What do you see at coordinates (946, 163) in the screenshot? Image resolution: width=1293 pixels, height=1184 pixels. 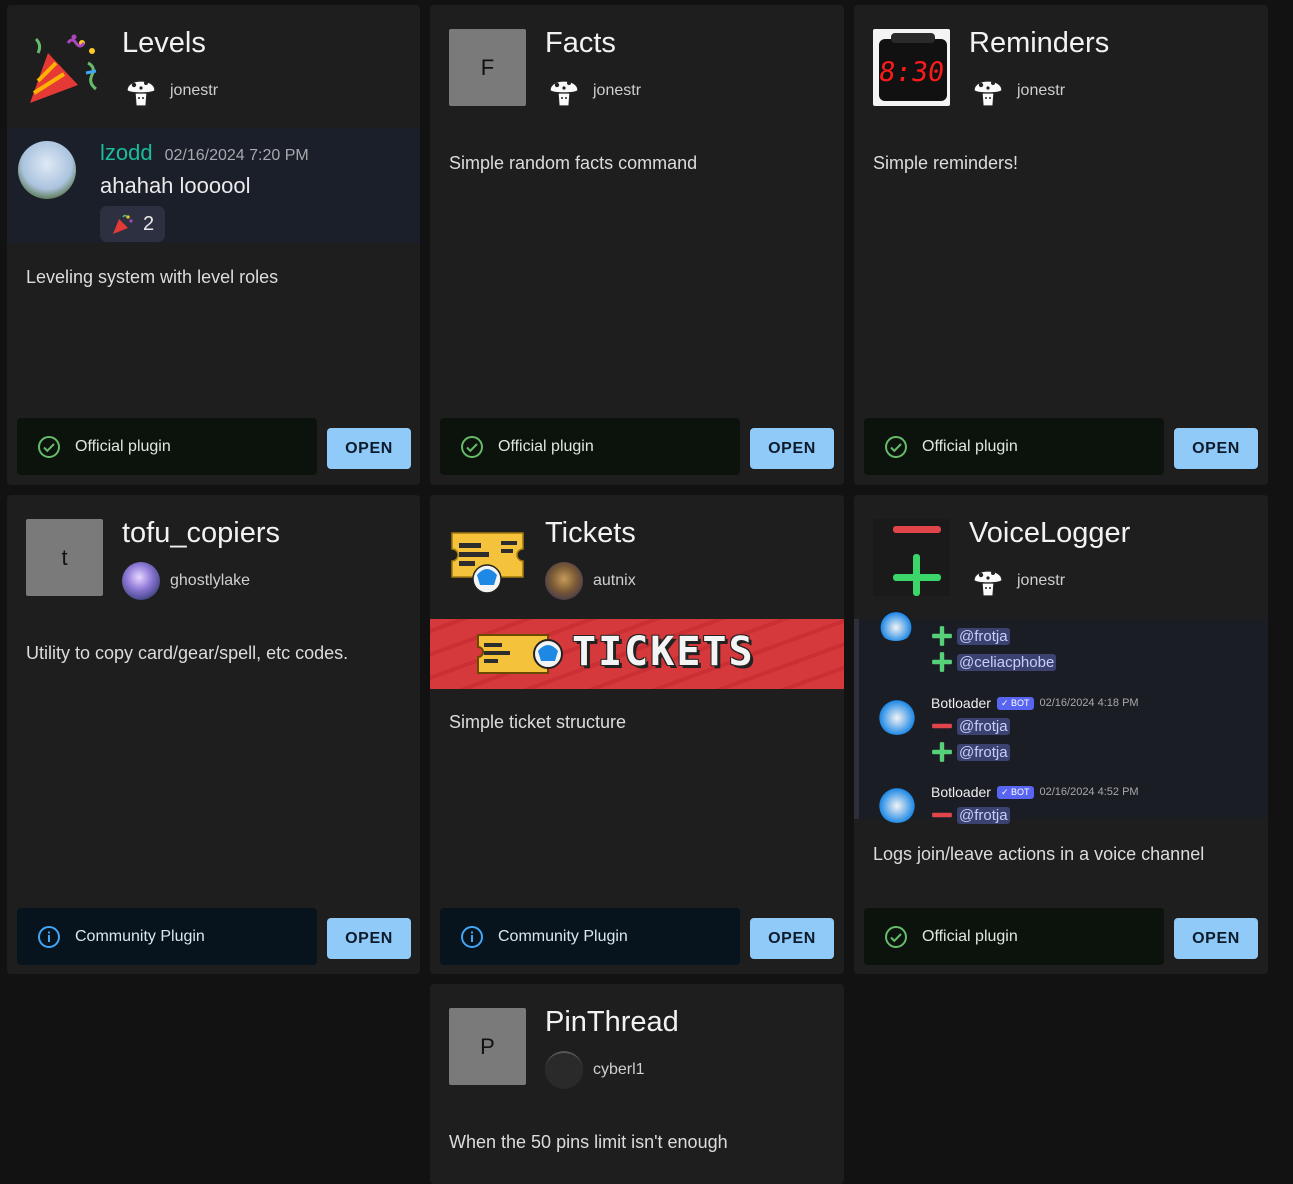 I see `plugin-description: Simple reminders!` at bounding box center [946, 163].